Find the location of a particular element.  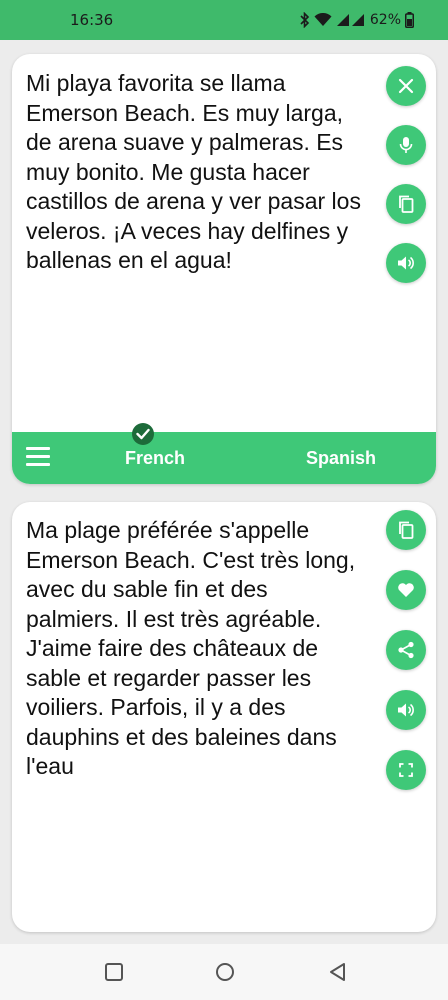

recents-icon is located at coordinates (114, 972).